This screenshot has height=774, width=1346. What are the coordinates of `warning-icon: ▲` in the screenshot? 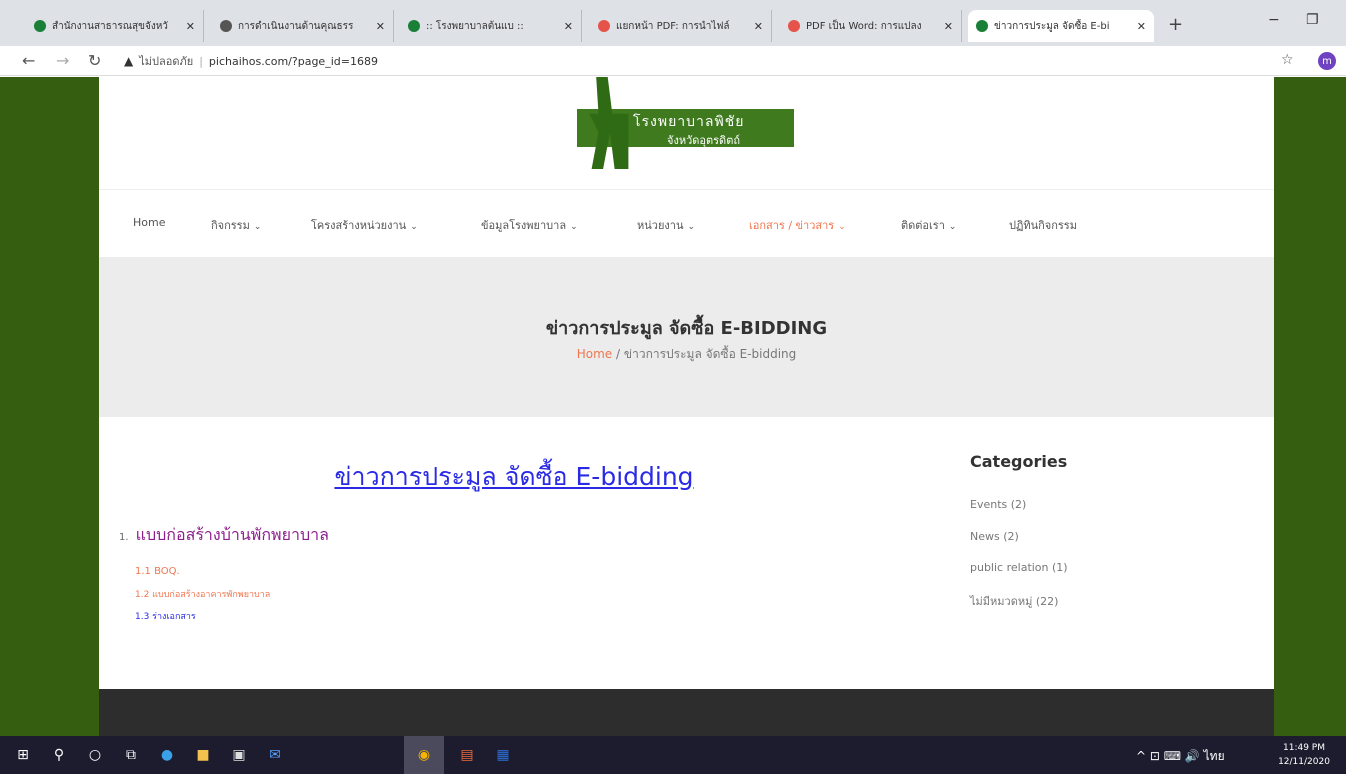 It's located at (129, 61).